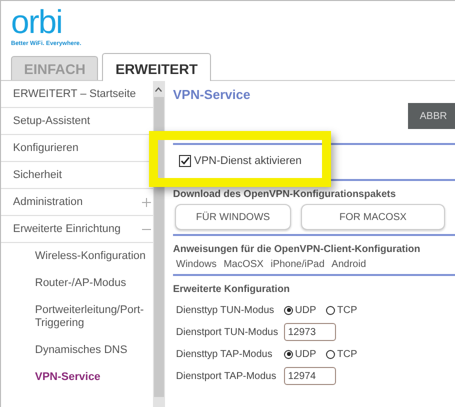 This screenshot has width=455, height=407. Describe the element at coordinates (159, 244) in the screenshot. I see `scrollbar` at that location.